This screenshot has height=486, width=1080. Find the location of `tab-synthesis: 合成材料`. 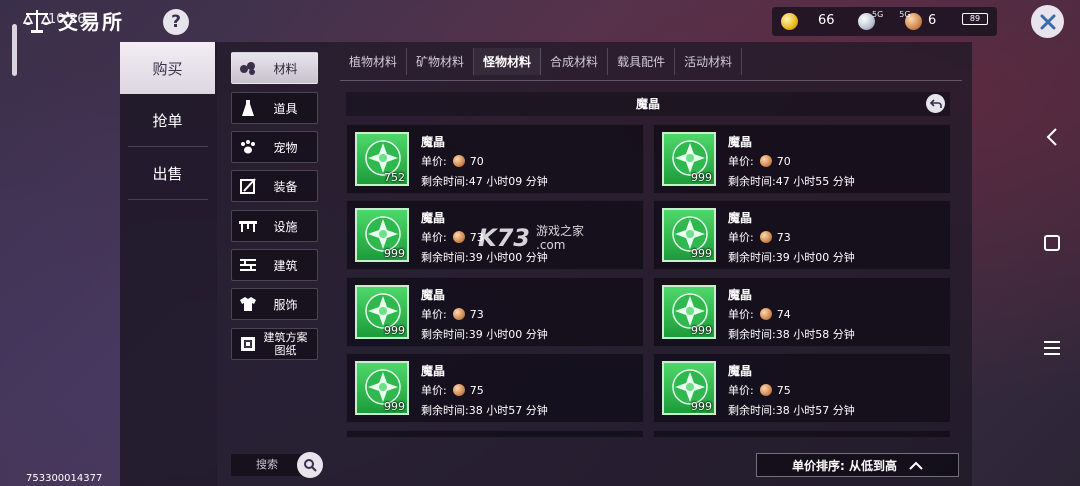

tab-synthesis: 合成材料 is located at coordinates (575, 61).